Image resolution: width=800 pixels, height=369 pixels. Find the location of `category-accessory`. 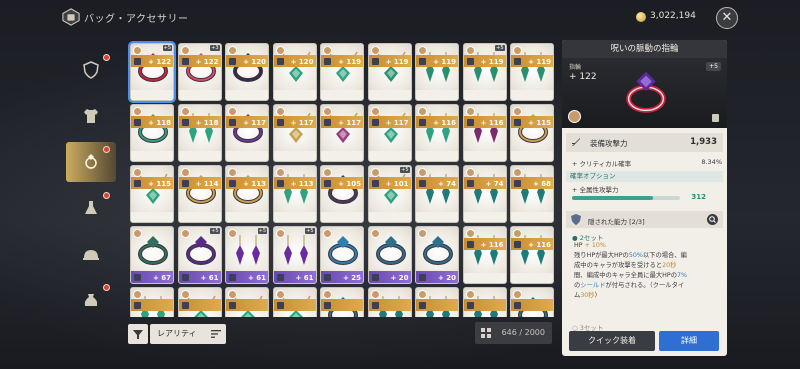

category-accessory is located at coordinates (91, 162).